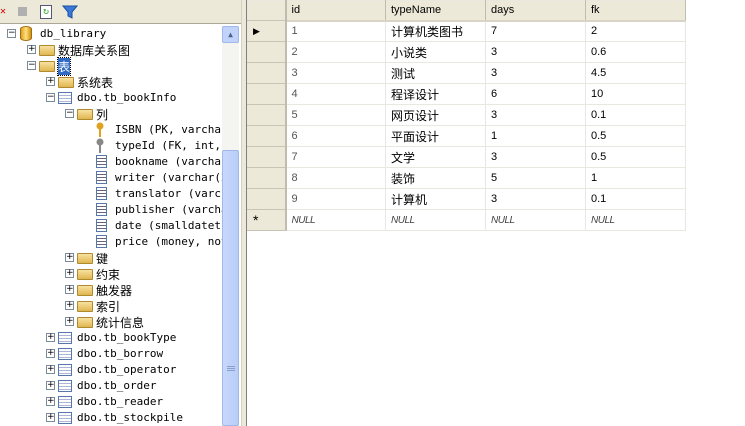 Image resolution: width=745 pixels, height=426 pixels. Describe the element at coordinates (466, 52) in the screenshot. I see `table-row: 2 小说类 3 0.6` at that location.